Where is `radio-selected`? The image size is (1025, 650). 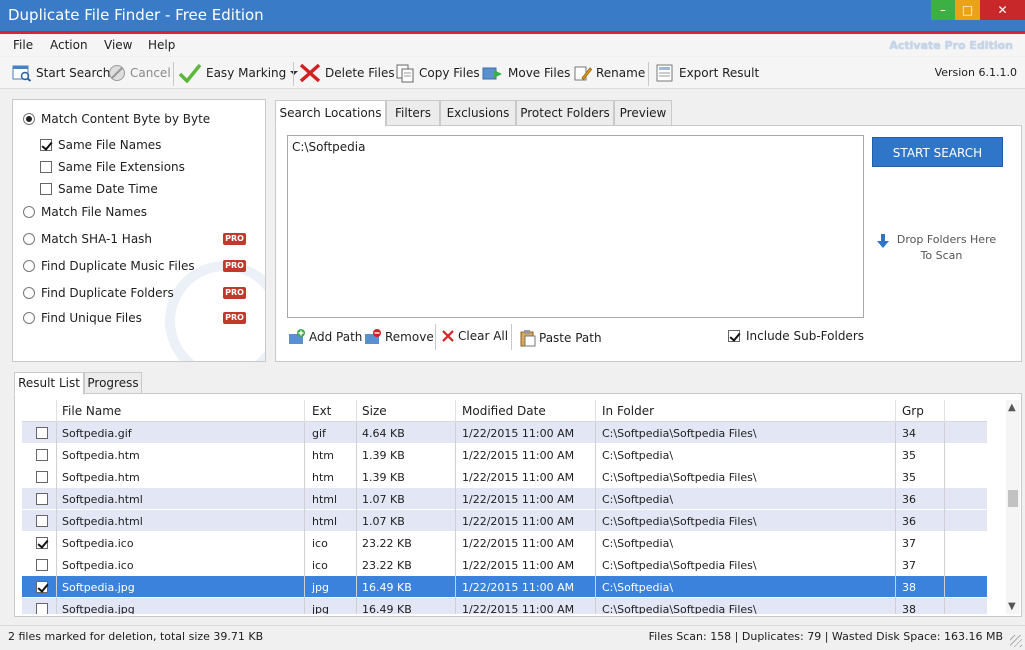
radio-selected is located at coordinates (29, 119).